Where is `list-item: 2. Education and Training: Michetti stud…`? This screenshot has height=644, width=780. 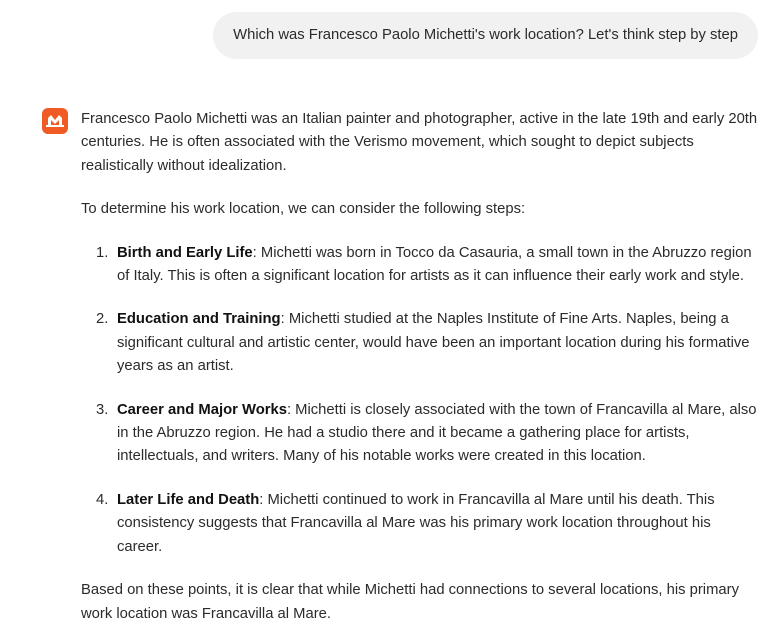
list-item: 2. Education and Training: Michetti stud… is located at coordinates (420, 343).